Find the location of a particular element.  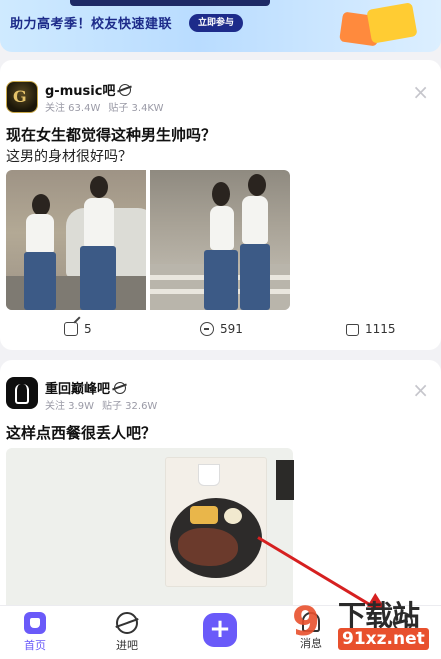

like-count: 1115 is located at coordinates (380, 329).